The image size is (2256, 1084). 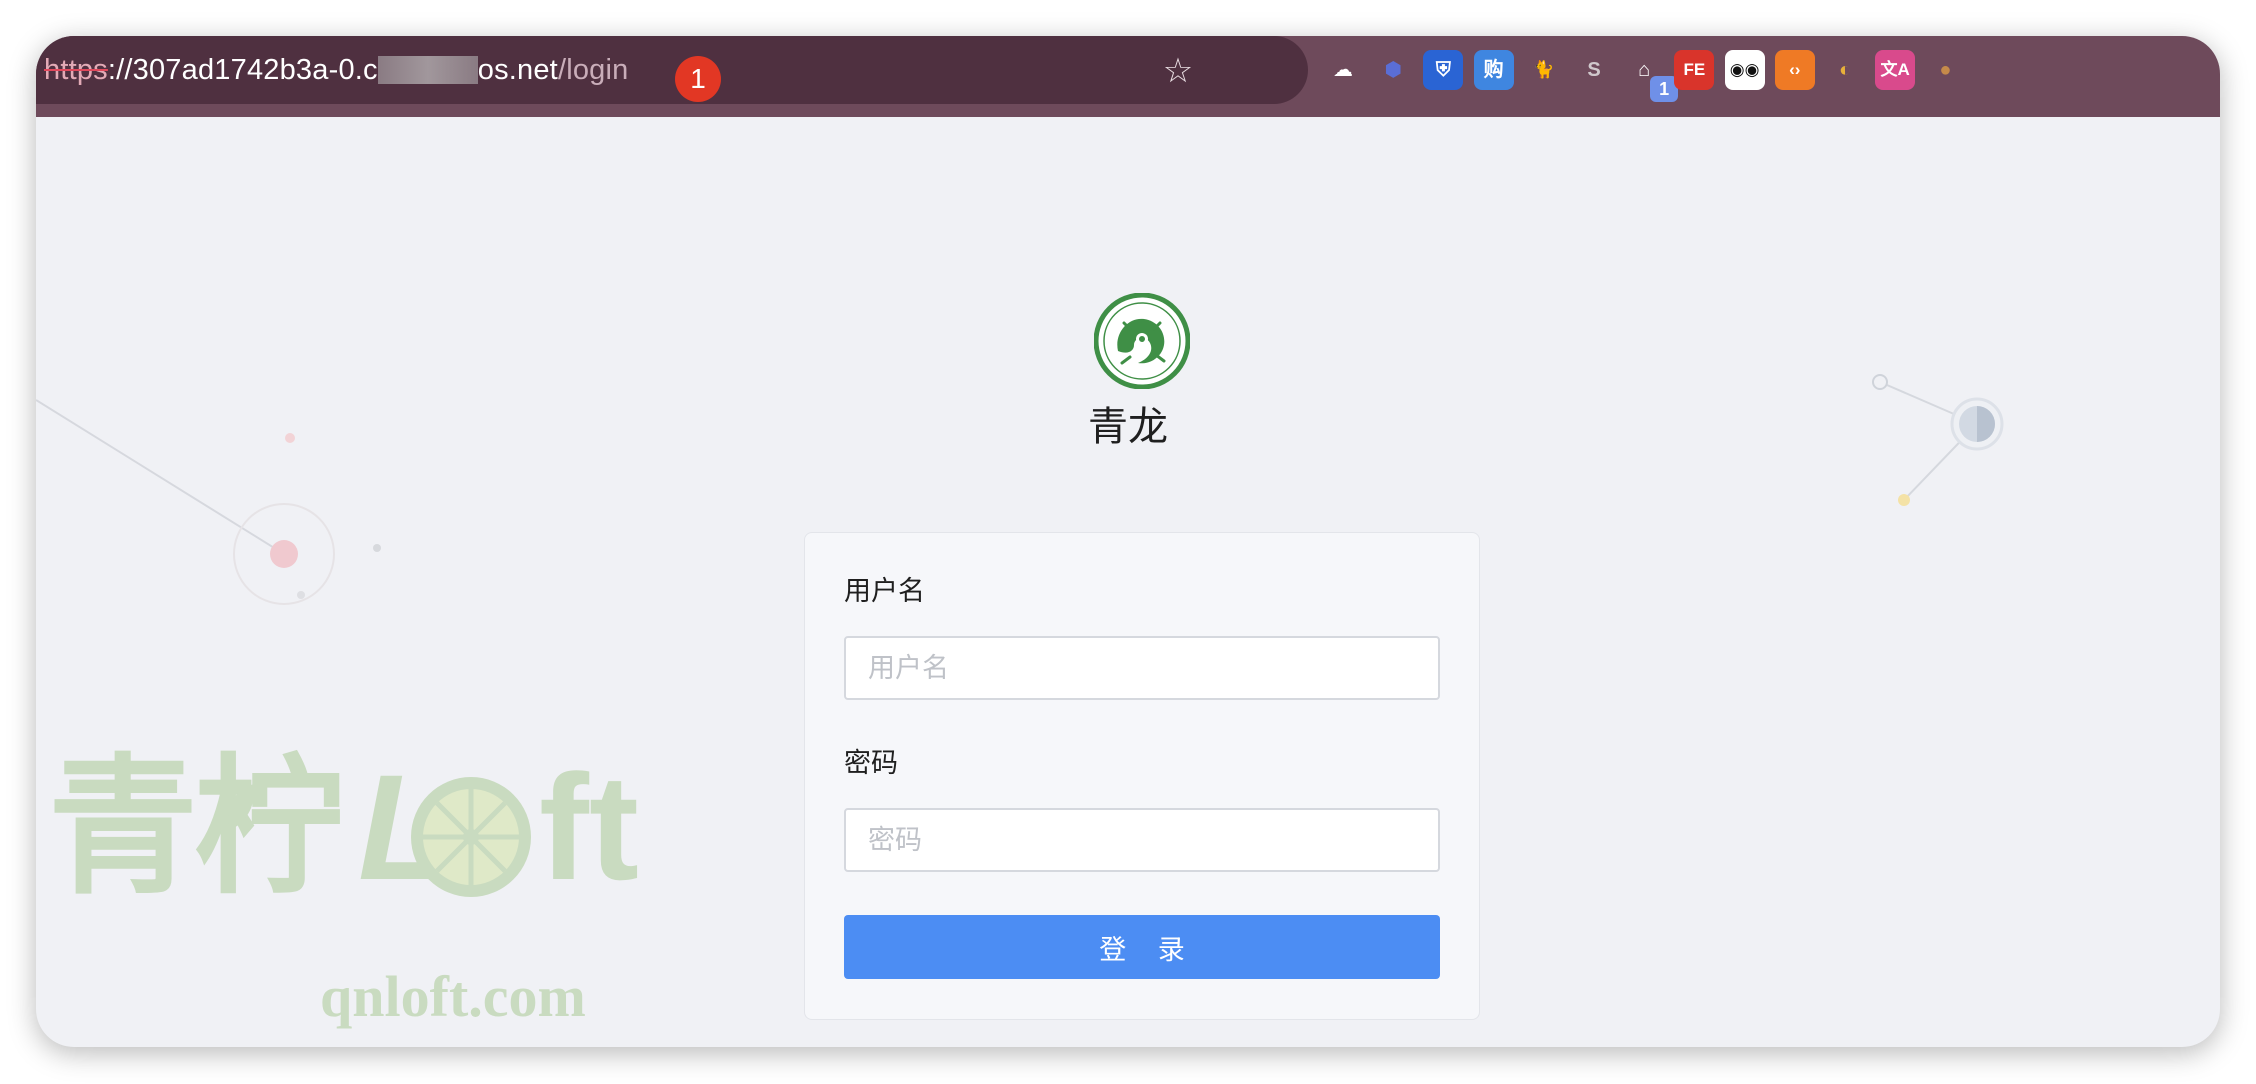 What do you see at coordinates (1142, 947) in the screenshot?
I see `login-button: 登 录` at bounding box center [1142, 947].